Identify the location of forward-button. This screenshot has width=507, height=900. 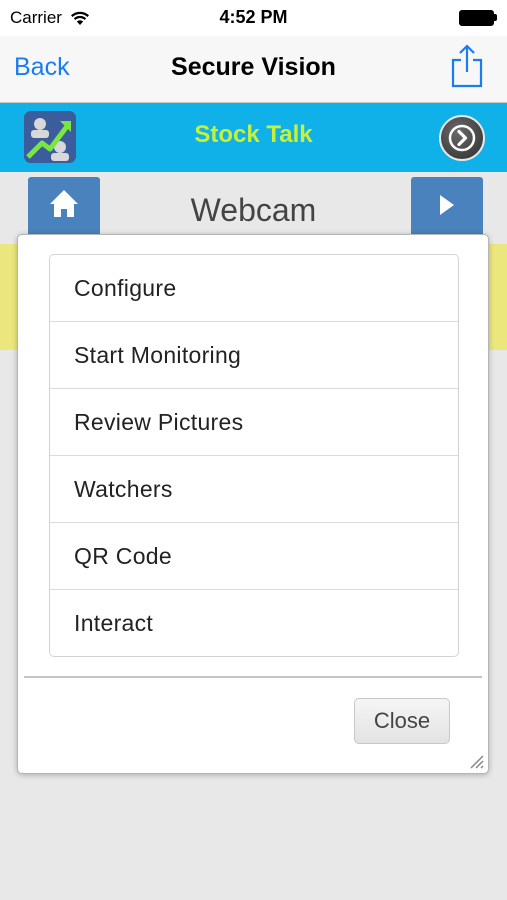
(447, 208).